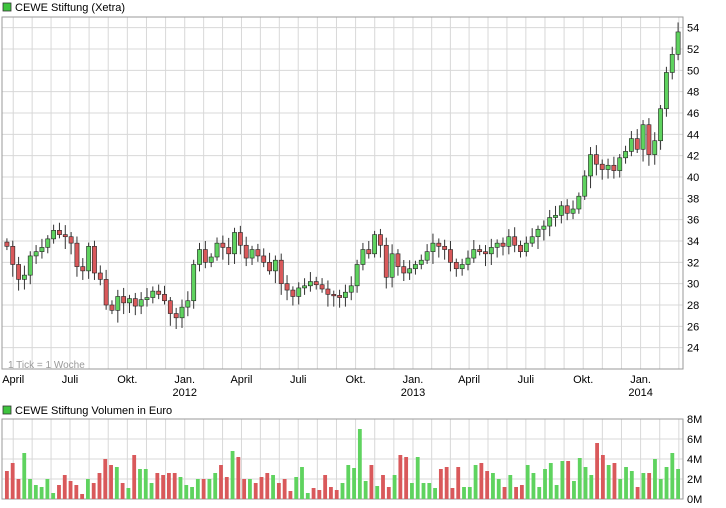 This screenshot has height=508, width=726. I want to click on price-y-tick-label: 40, so click(693, 178).